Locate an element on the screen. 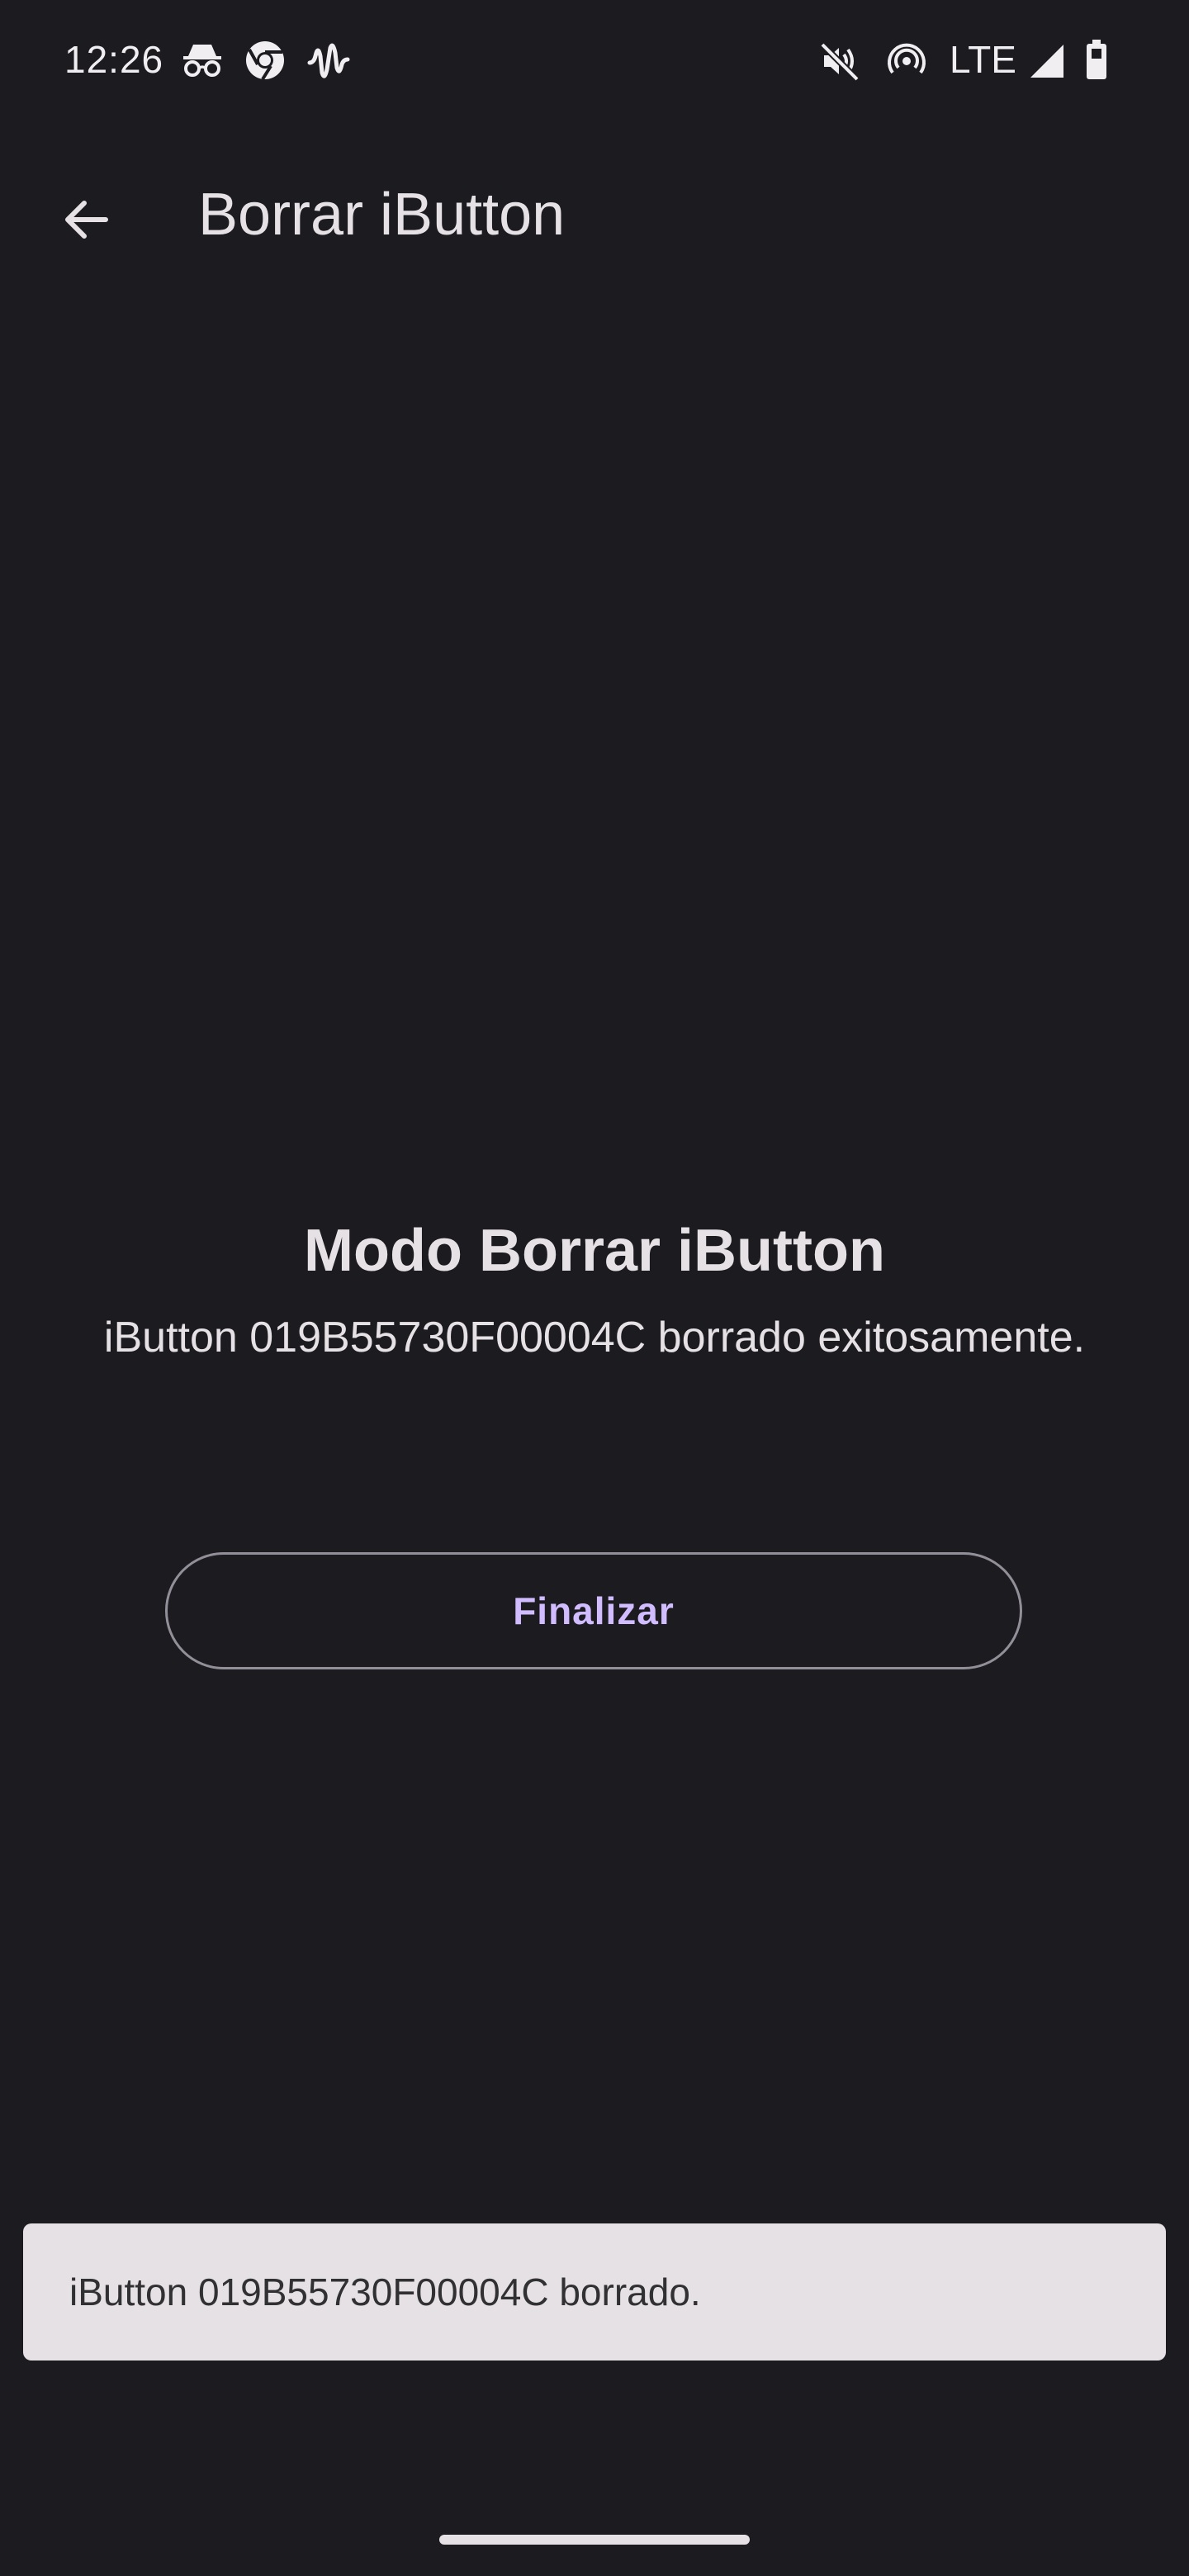 The image size is (1189, 2576). mode-title: Modo Borrar iButton is located at coordinates (594, 1251).